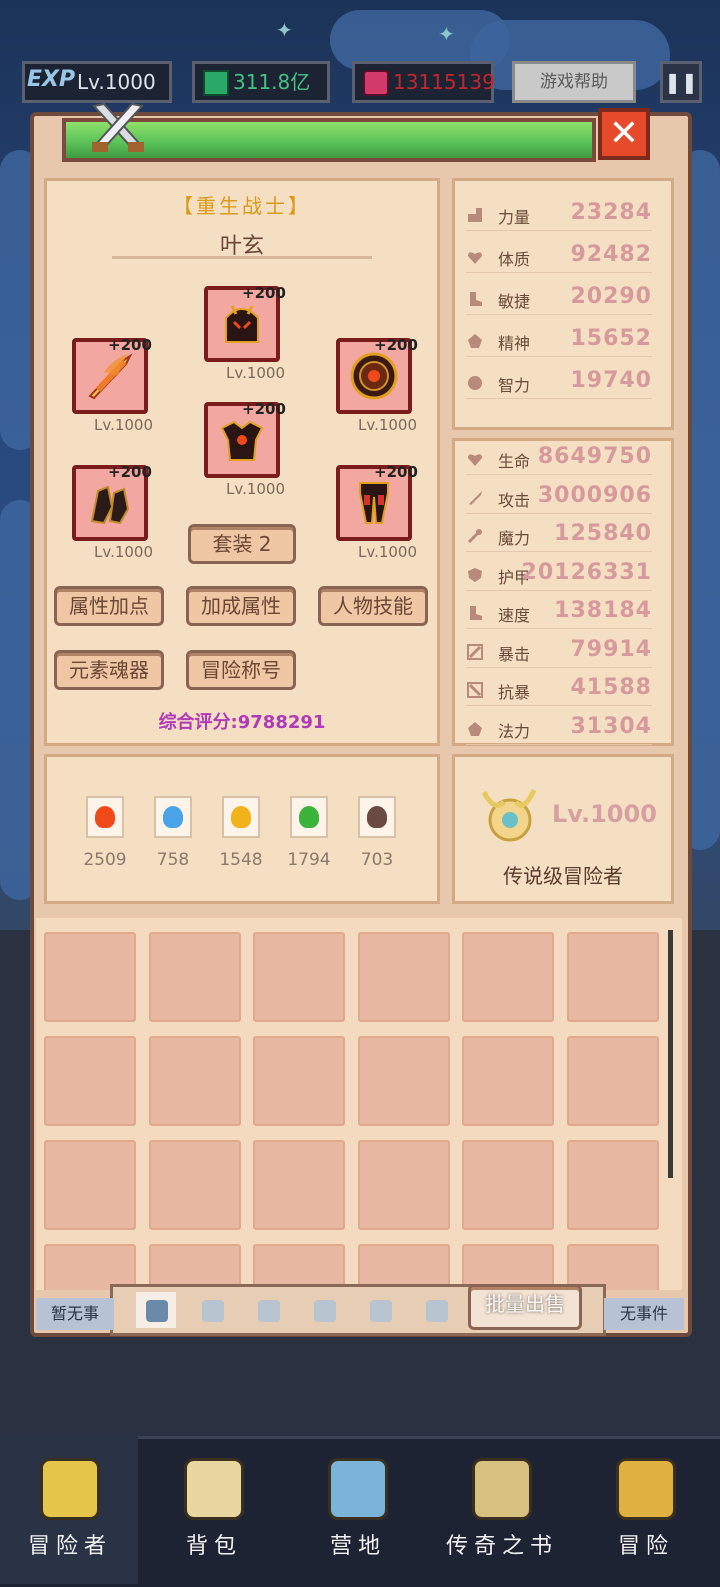 The image size is (720, 1587). What do you see at coordinates (566, 613) in the screenshot?
I see `stat-row-4: 速度 138184` at bounding box center [566, 613].